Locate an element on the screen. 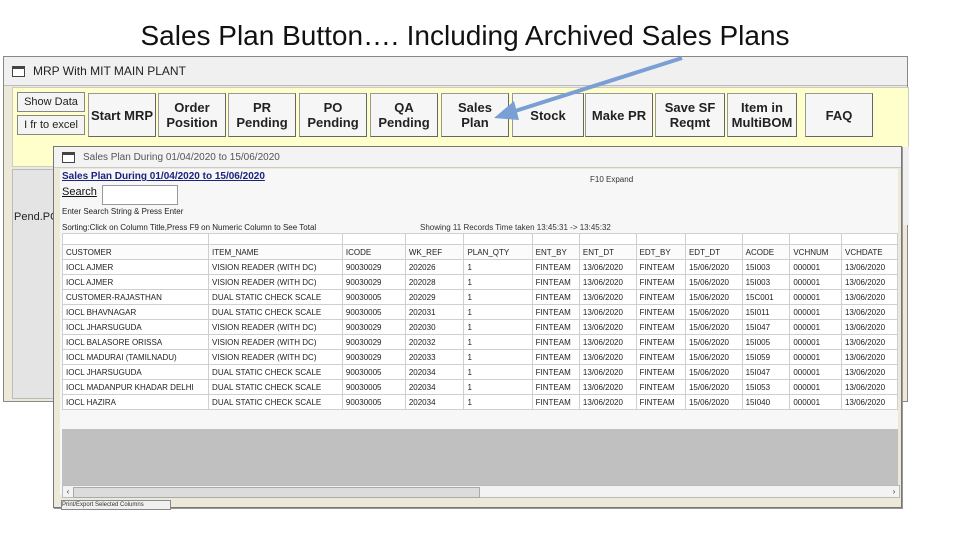 Image resolution: width=960 pixels, height=540 pixels. transfer-to-excel-button: I fr to excel is located at coordinates (51, 125).